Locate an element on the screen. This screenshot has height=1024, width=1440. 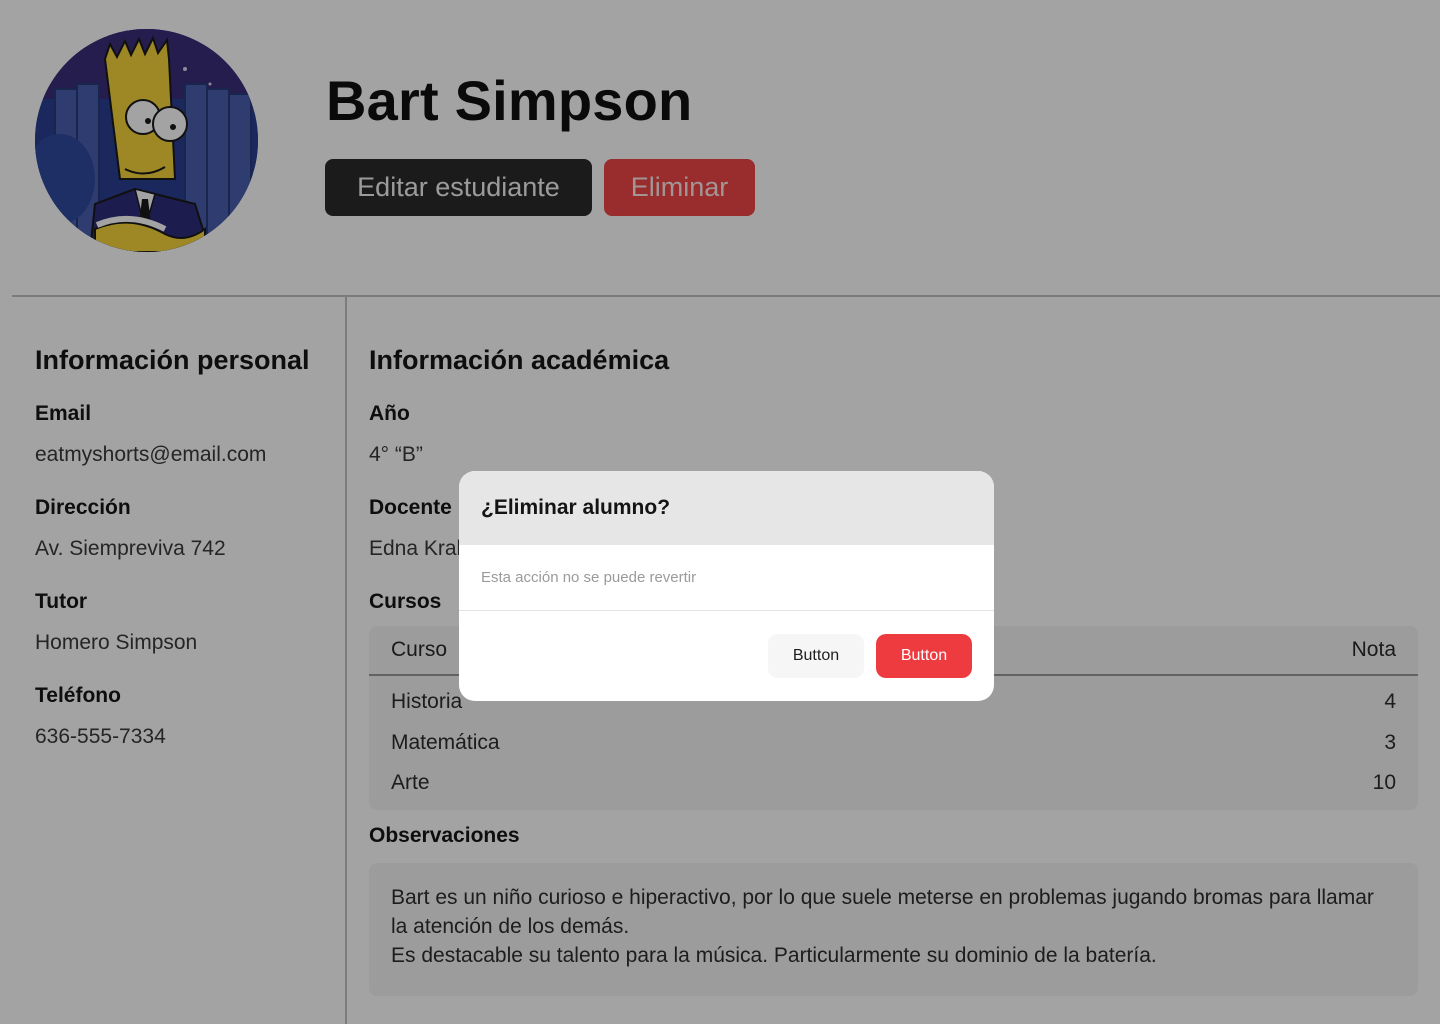
dialog-cancel-button: Button is located at coordinates (816, 656).